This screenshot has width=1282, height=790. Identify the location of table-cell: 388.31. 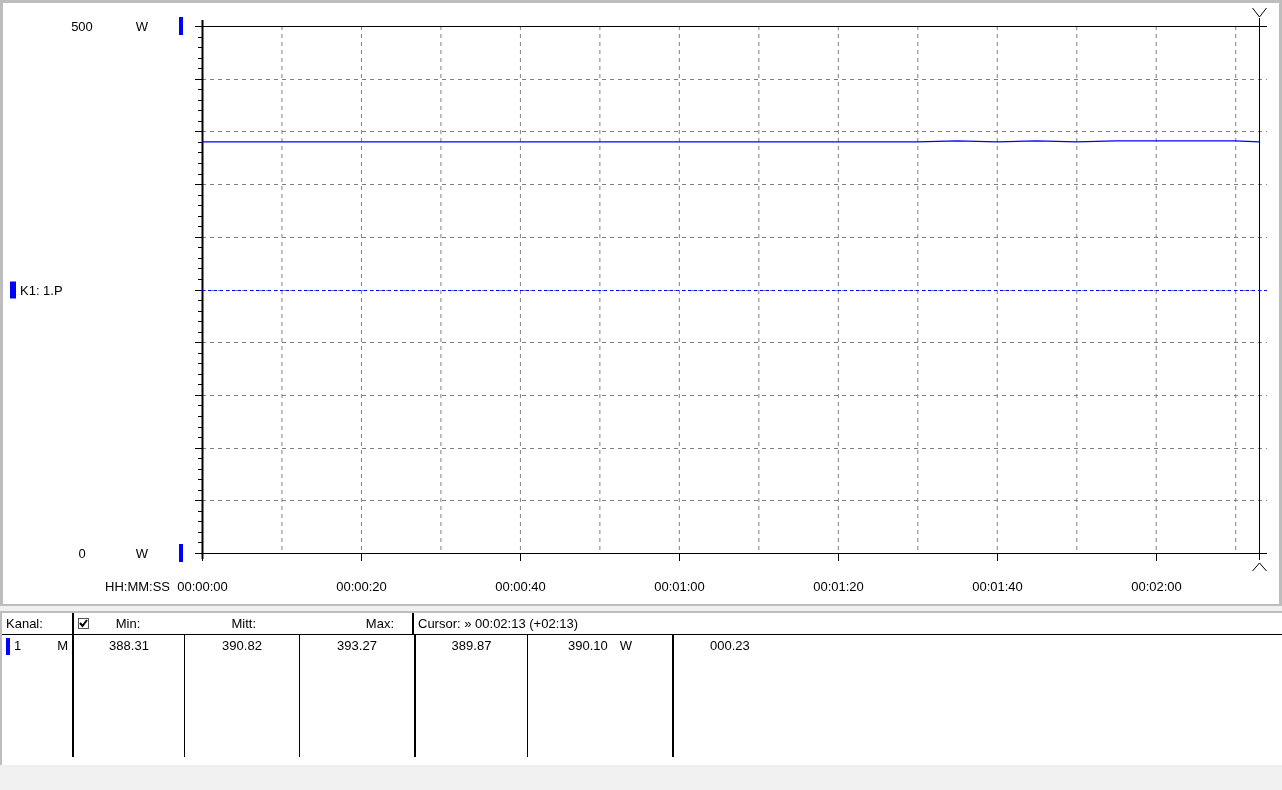
(128, 696).